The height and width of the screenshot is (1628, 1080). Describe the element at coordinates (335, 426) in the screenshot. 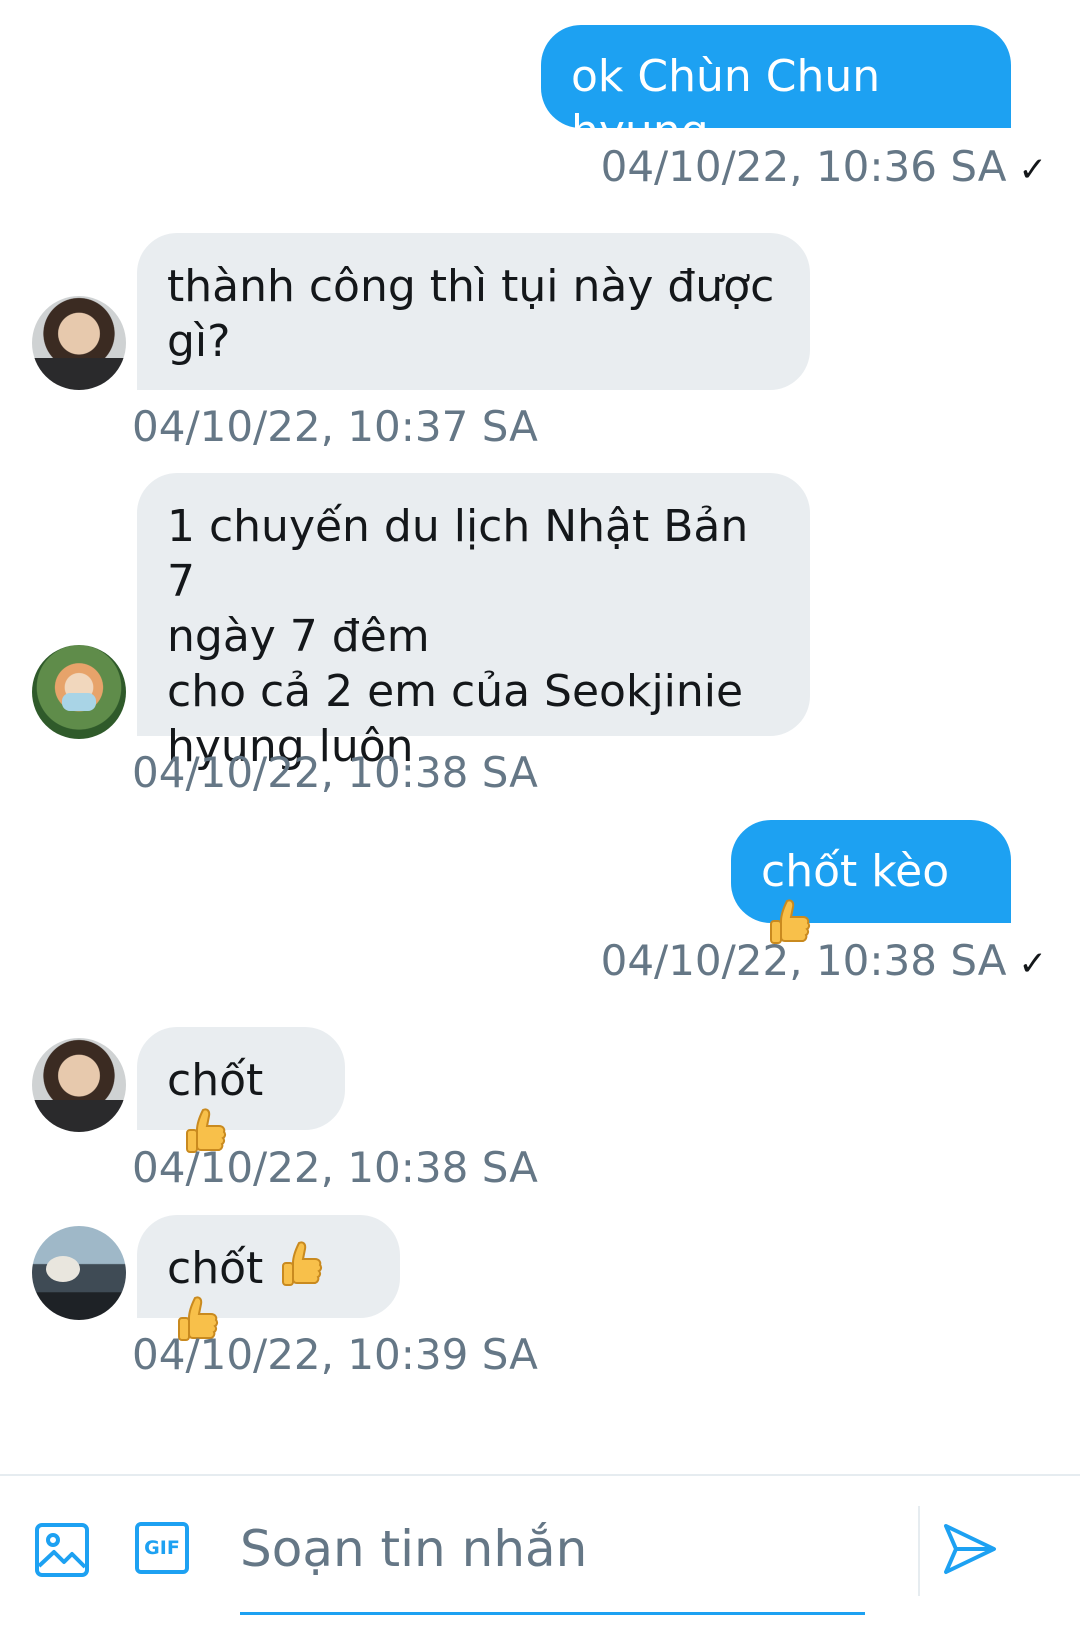

I see `message-timestamp: 04/10/22, 10:37 SA` at that location.